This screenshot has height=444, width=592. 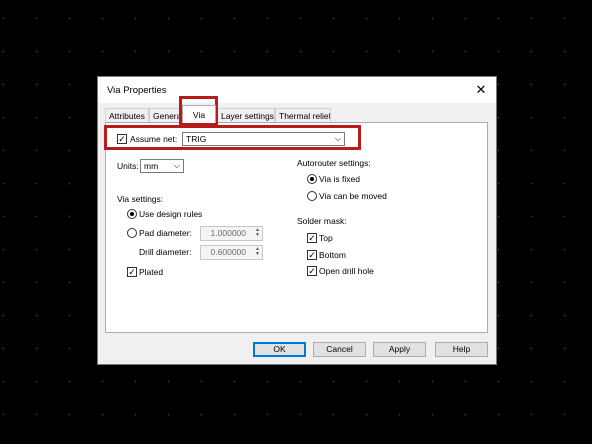 What do you see at coordinates (171, 214) in the screenshot?
I see `use-design-rules-label: Use design rules` at bounding box center [171, 214].